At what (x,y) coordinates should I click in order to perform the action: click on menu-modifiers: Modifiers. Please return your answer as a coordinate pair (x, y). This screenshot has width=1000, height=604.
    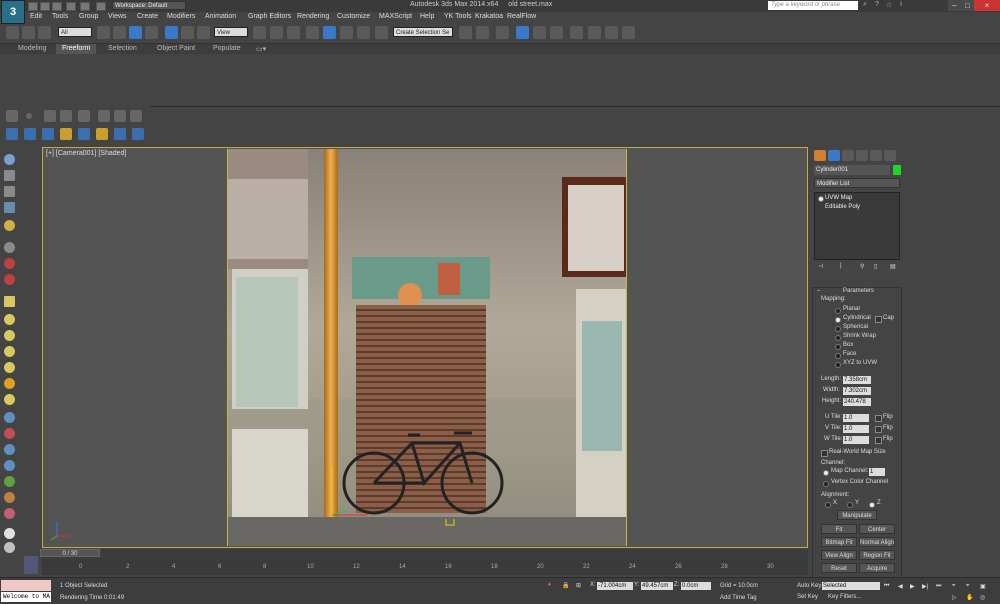
    Looking at the image, I should click on (181, 16).